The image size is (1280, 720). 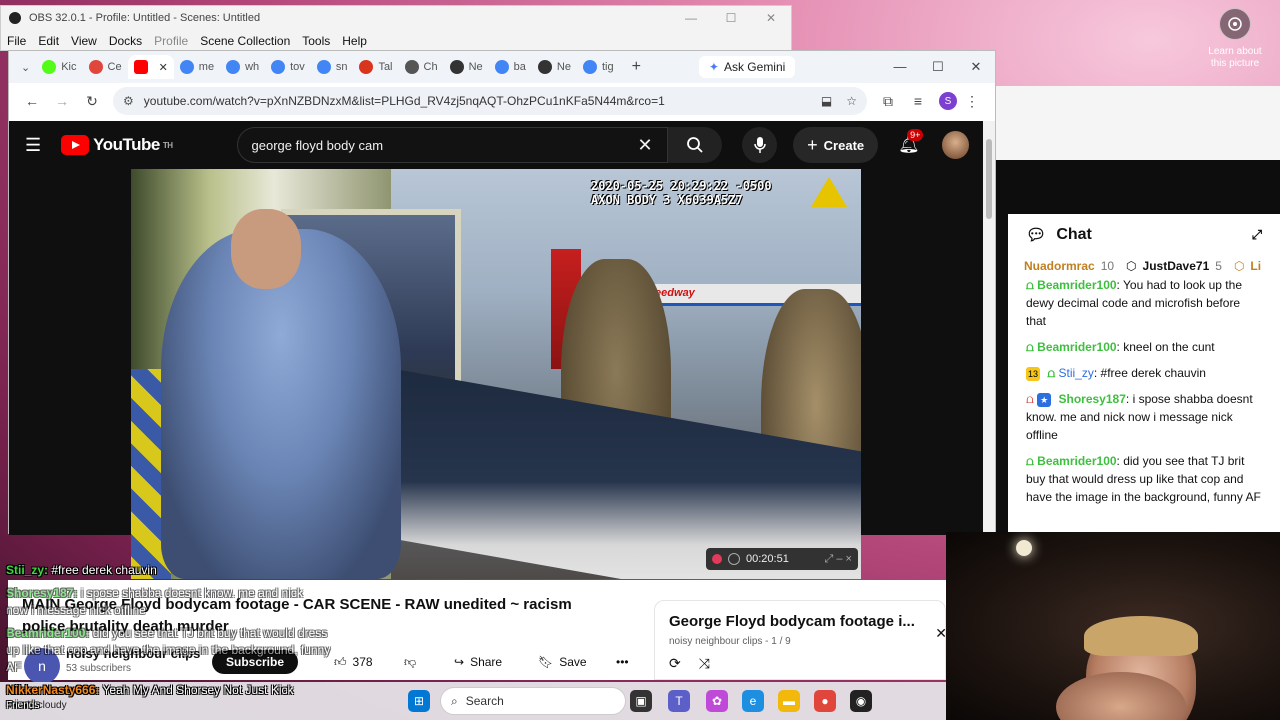 What do you see at coordinates (562, 662) in the screenshot?
I see `save-button: 🔖︎ Save` at bounding box center [562, 662].